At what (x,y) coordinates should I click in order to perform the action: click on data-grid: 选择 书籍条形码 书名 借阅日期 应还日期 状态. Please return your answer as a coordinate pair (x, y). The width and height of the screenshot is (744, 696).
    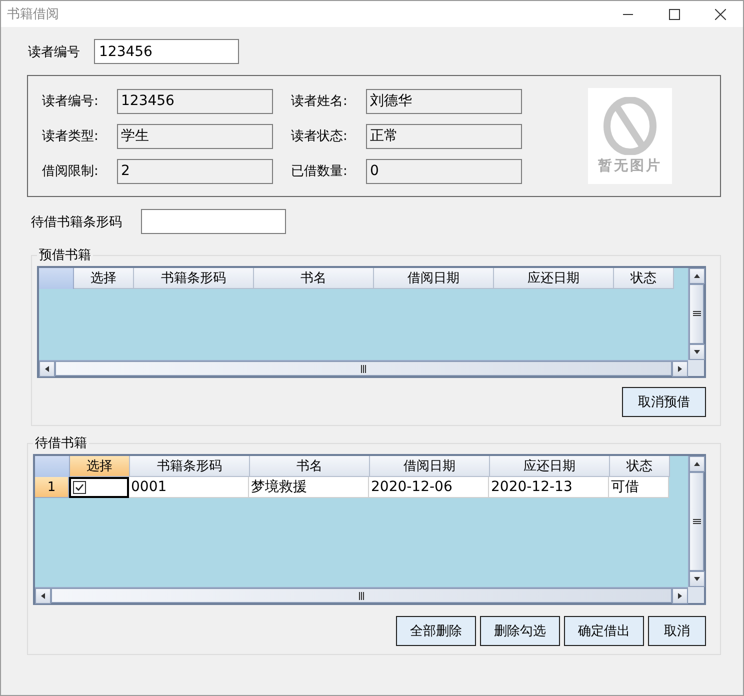
    Looking at the image, I should click on (371, 322).